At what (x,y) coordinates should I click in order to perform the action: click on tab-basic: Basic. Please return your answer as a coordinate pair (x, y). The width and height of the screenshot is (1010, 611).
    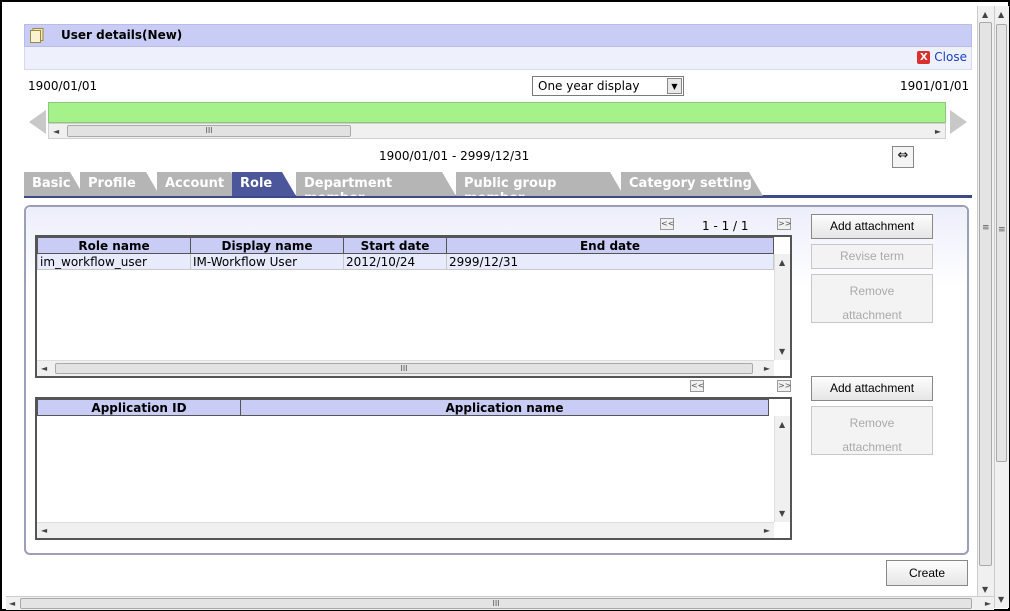
    Looking at the image, I should click on (54, 184).